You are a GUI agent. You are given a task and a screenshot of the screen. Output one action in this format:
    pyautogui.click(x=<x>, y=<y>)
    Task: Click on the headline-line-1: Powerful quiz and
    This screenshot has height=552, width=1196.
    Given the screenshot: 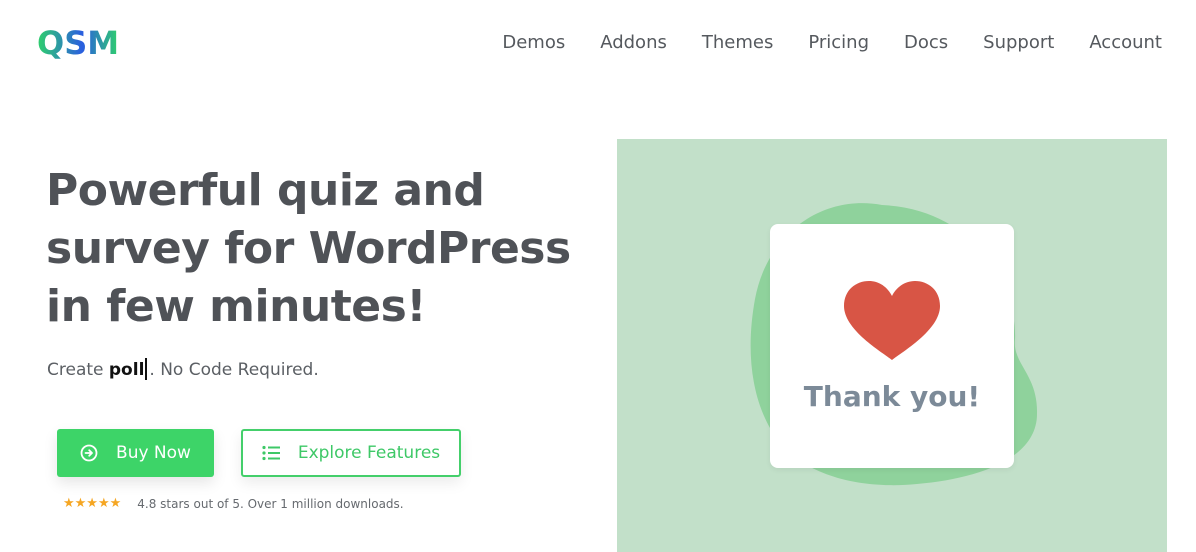 What is the action you would take?
    pyautogui.click(x=265, y=190)
    